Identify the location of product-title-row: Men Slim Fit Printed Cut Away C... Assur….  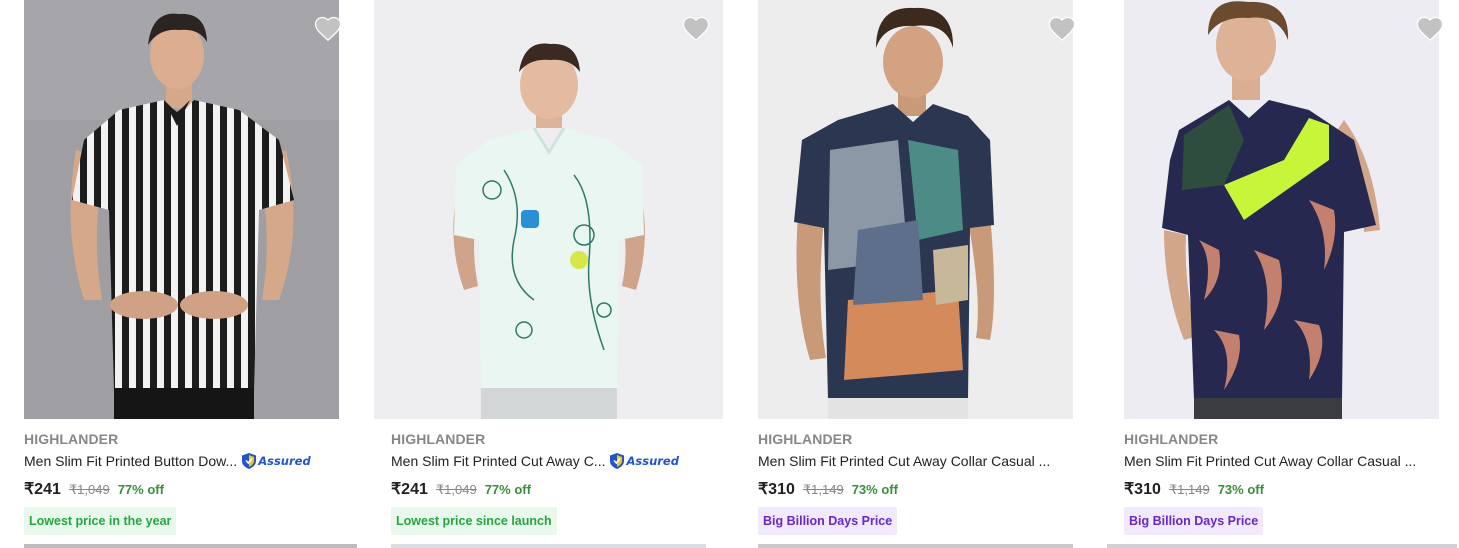
(535, 461).